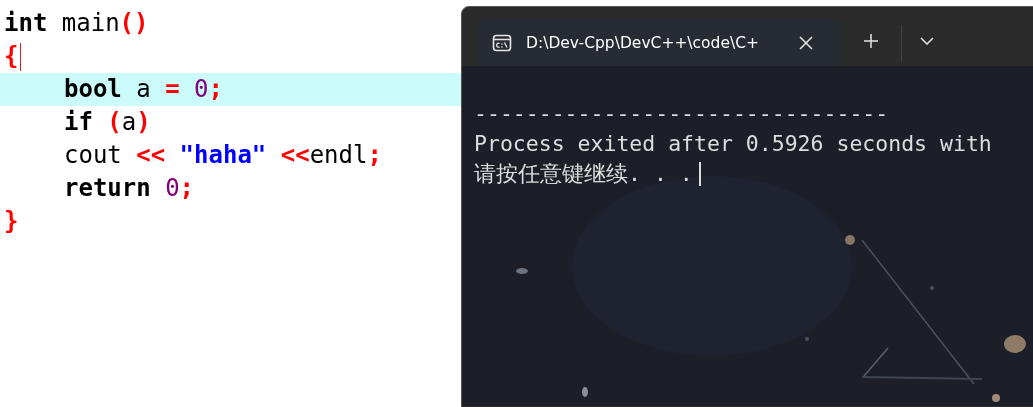 The width and height of the screenshot is (1033, 407). What do you see at coordinates (143, 89) in the screenshot?
I see `code-line: bool a = 0;` at bounding box center [143, 89].